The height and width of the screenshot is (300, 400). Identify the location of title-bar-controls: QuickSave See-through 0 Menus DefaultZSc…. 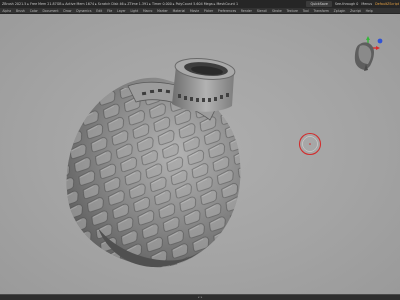
(353, 4).